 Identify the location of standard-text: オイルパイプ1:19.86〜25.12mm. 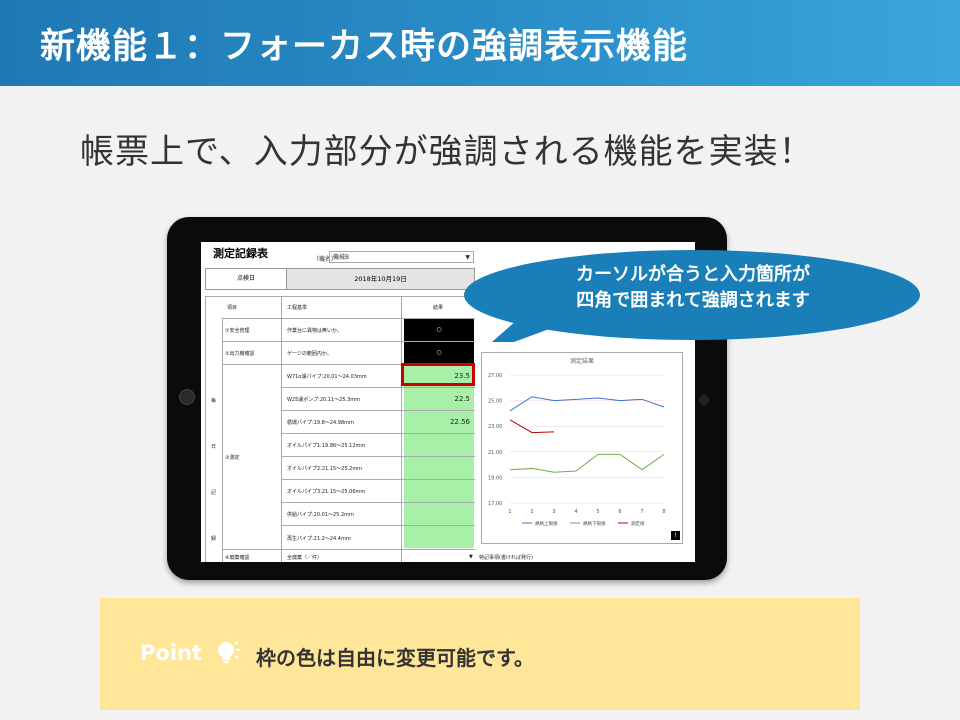
(326, 446).